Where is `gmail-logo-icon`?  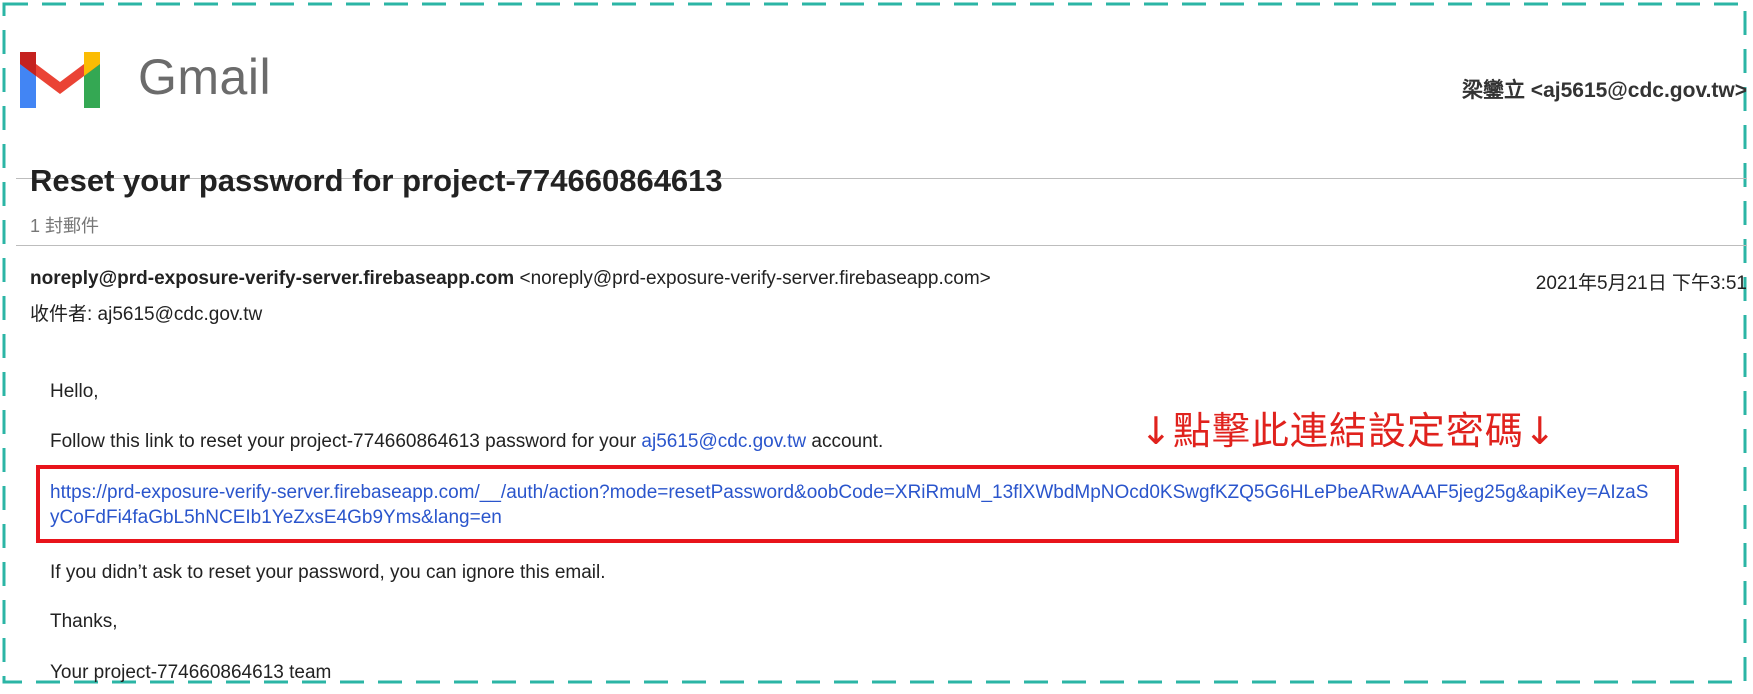 gmail-logo-icon is located at coordinates (60, 78).